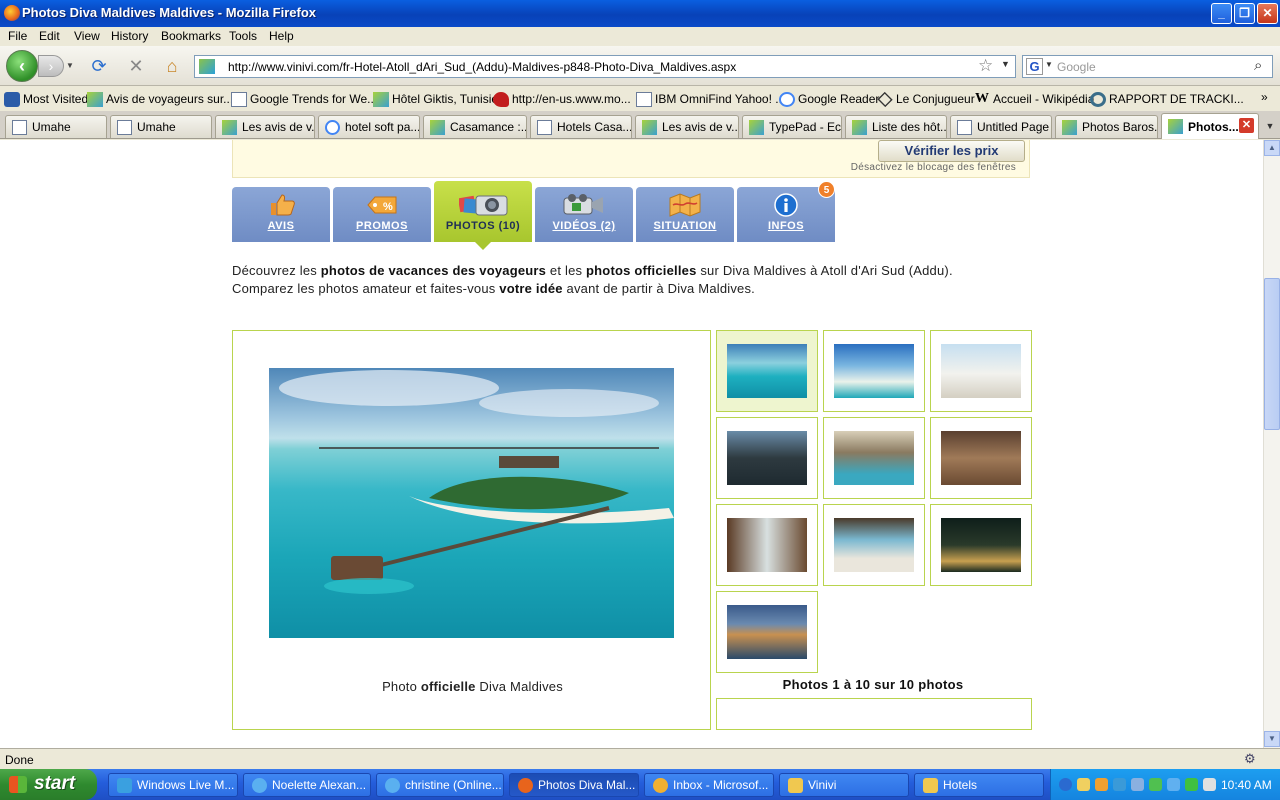 The height and width of the screenshot is (800, 1280). Describe the element at coordinates (22, 66) in the screenshot. I see `back-button: ‹` at that location.